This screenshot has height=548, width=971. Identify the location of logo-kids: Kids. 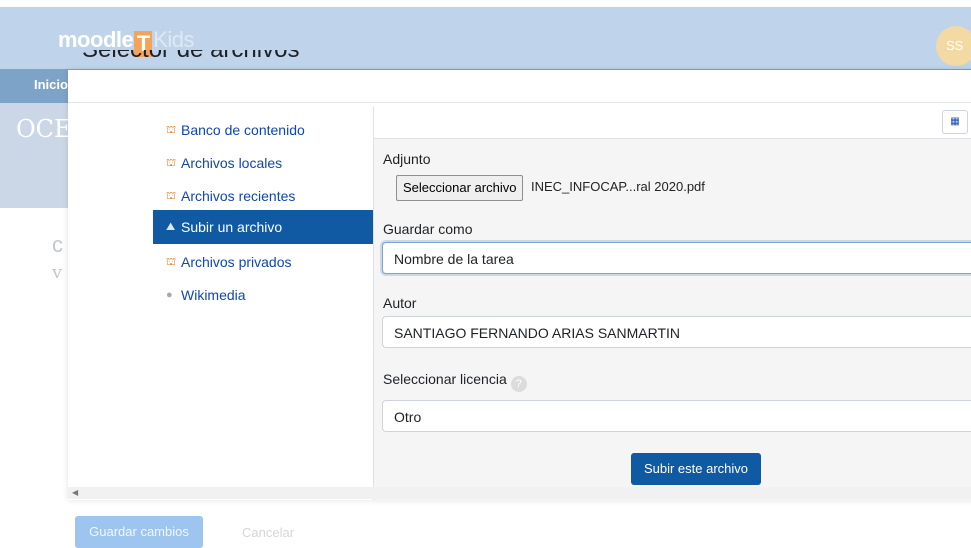
(174, 39).